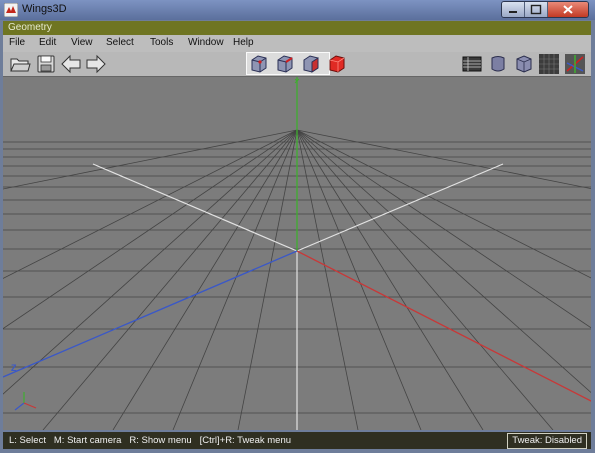 The width and height of the screenshot is (595, 453). What do you see at coordinates (472, 64) in the screenshot?
I see `grid-toggle-icon` at bounding box center [472, 64].